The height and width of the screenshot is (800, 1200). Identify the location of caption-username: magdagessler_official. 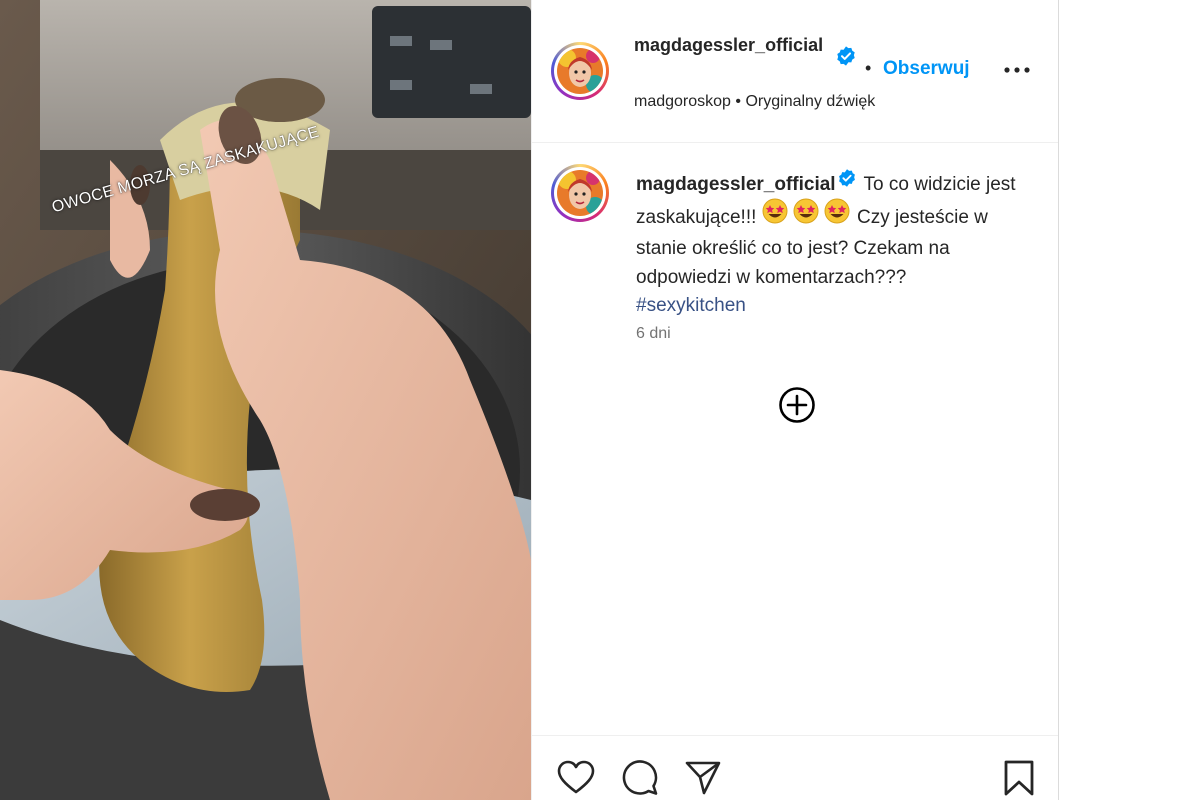
(736, 184).